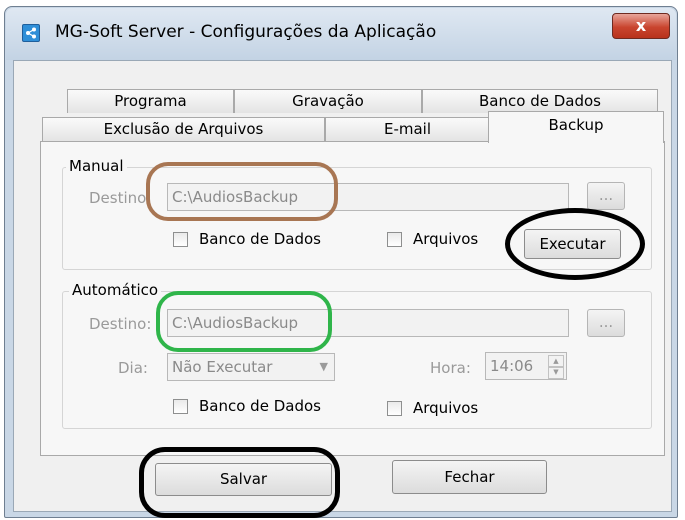  What do you see at coordinates (242, 191) in the screenshot?
I see `manual-destino-highlight` at bounding box center [242, 191].